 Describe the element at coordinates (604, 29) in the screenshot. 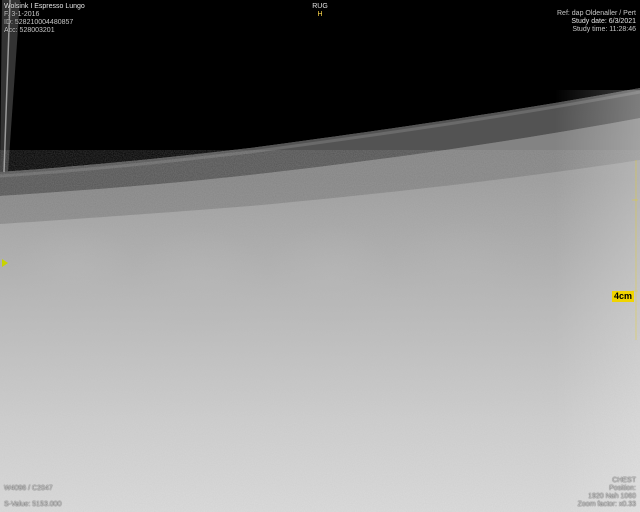

I see `study-time: Study time: 11:28:46` at that location.